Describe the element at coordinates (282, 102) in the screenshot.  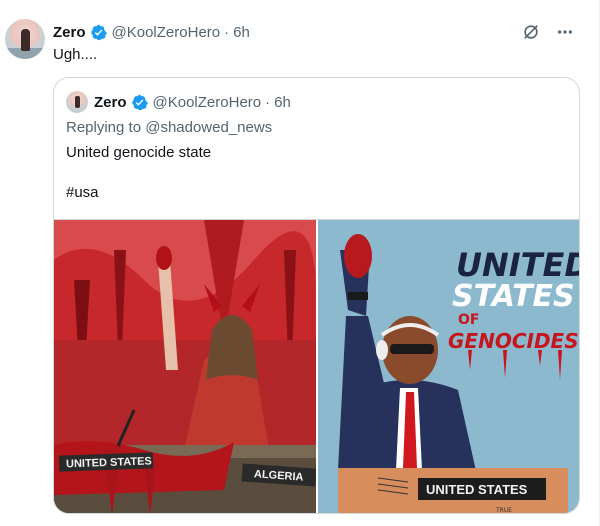
I see `quote-time: 6h` at that location.